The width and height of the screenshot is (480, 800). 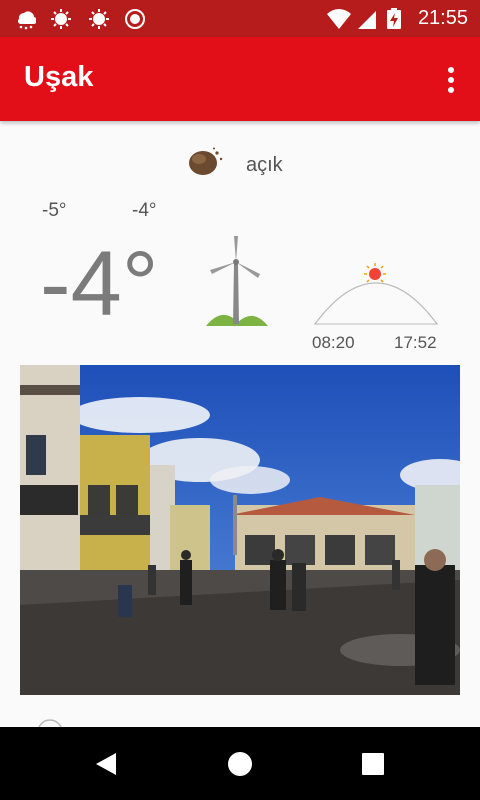 I want to click on condition-label: açık, so click(x=264, y=165).